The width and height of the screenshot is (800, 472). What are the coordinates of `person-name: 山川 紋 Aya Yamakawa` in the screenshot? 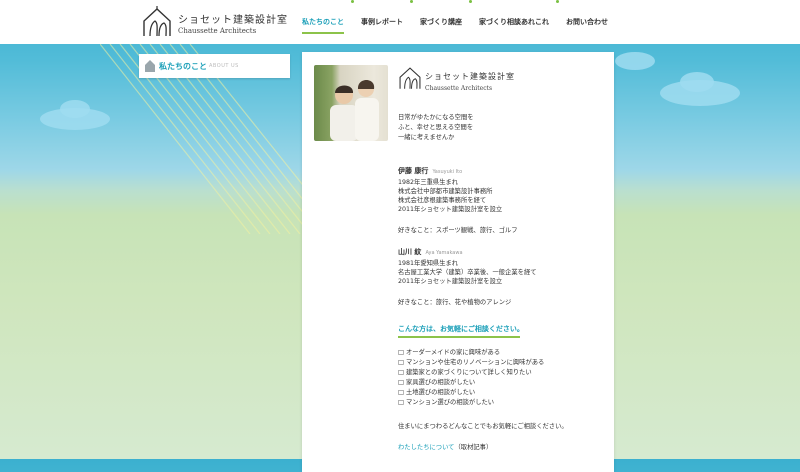 It's located at (430, 252).